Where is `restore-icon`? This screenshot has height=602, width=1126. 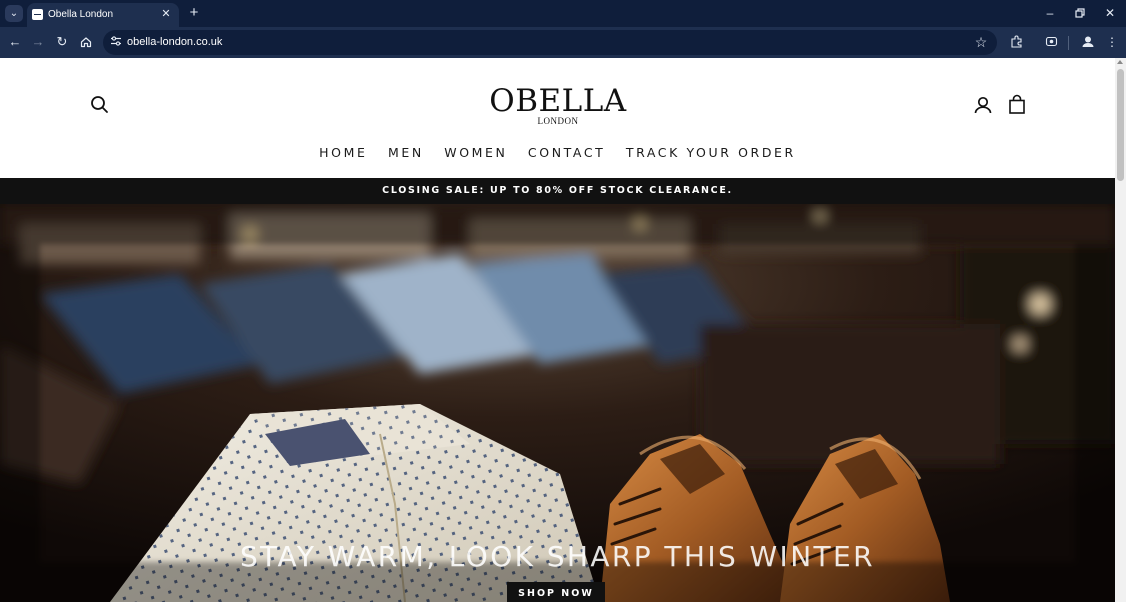
restore-icon is located at coordinates (1080, 13).